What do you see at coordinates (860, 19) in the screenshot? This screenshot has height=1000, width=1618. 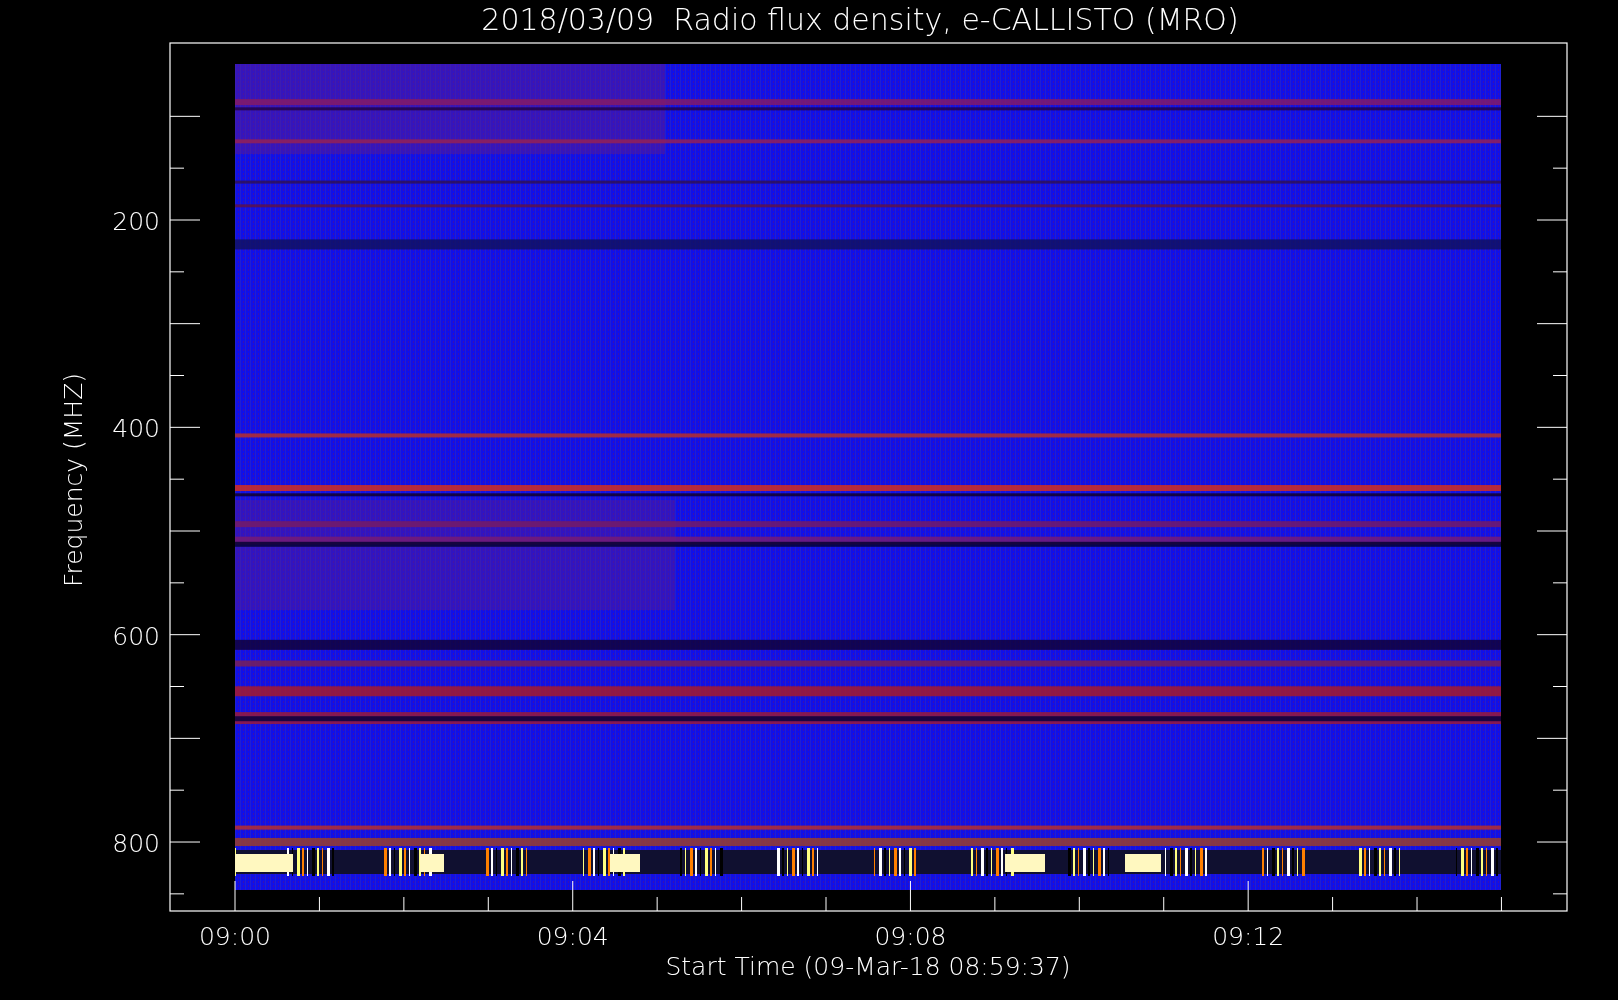 I see `plot-title: 2018/03/09 Radio flux density, e-CALLISTO (MRO)` at bounding box center [860, 19].